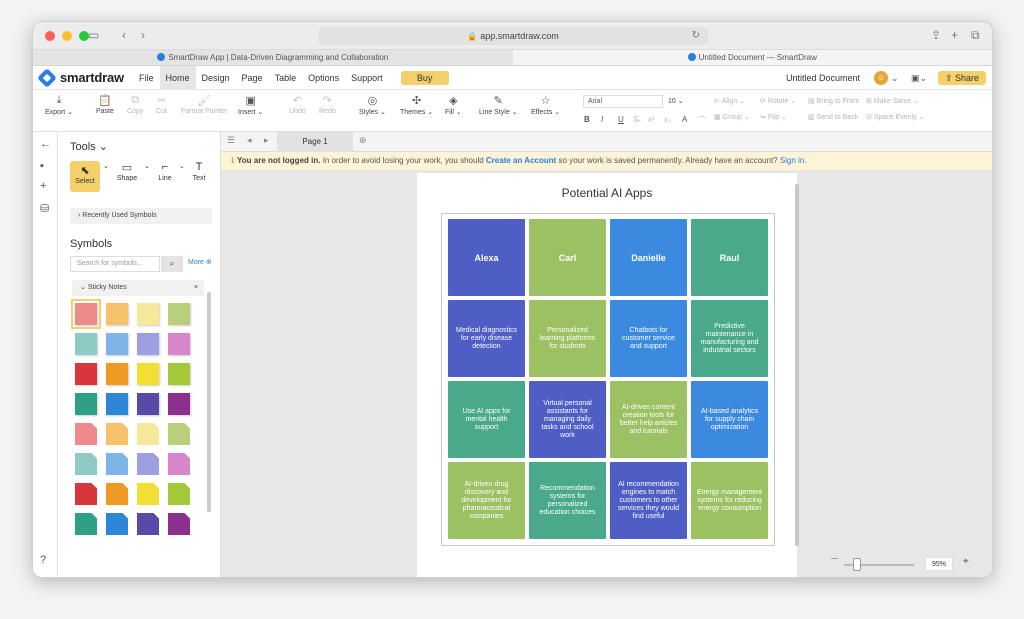 The height and width of the screenshot is (619, 1024). What do you see at coordinates (161, 104) in the screenshot?
I see `cut-button: ✂ Cut` at bounding box center [161, 104].